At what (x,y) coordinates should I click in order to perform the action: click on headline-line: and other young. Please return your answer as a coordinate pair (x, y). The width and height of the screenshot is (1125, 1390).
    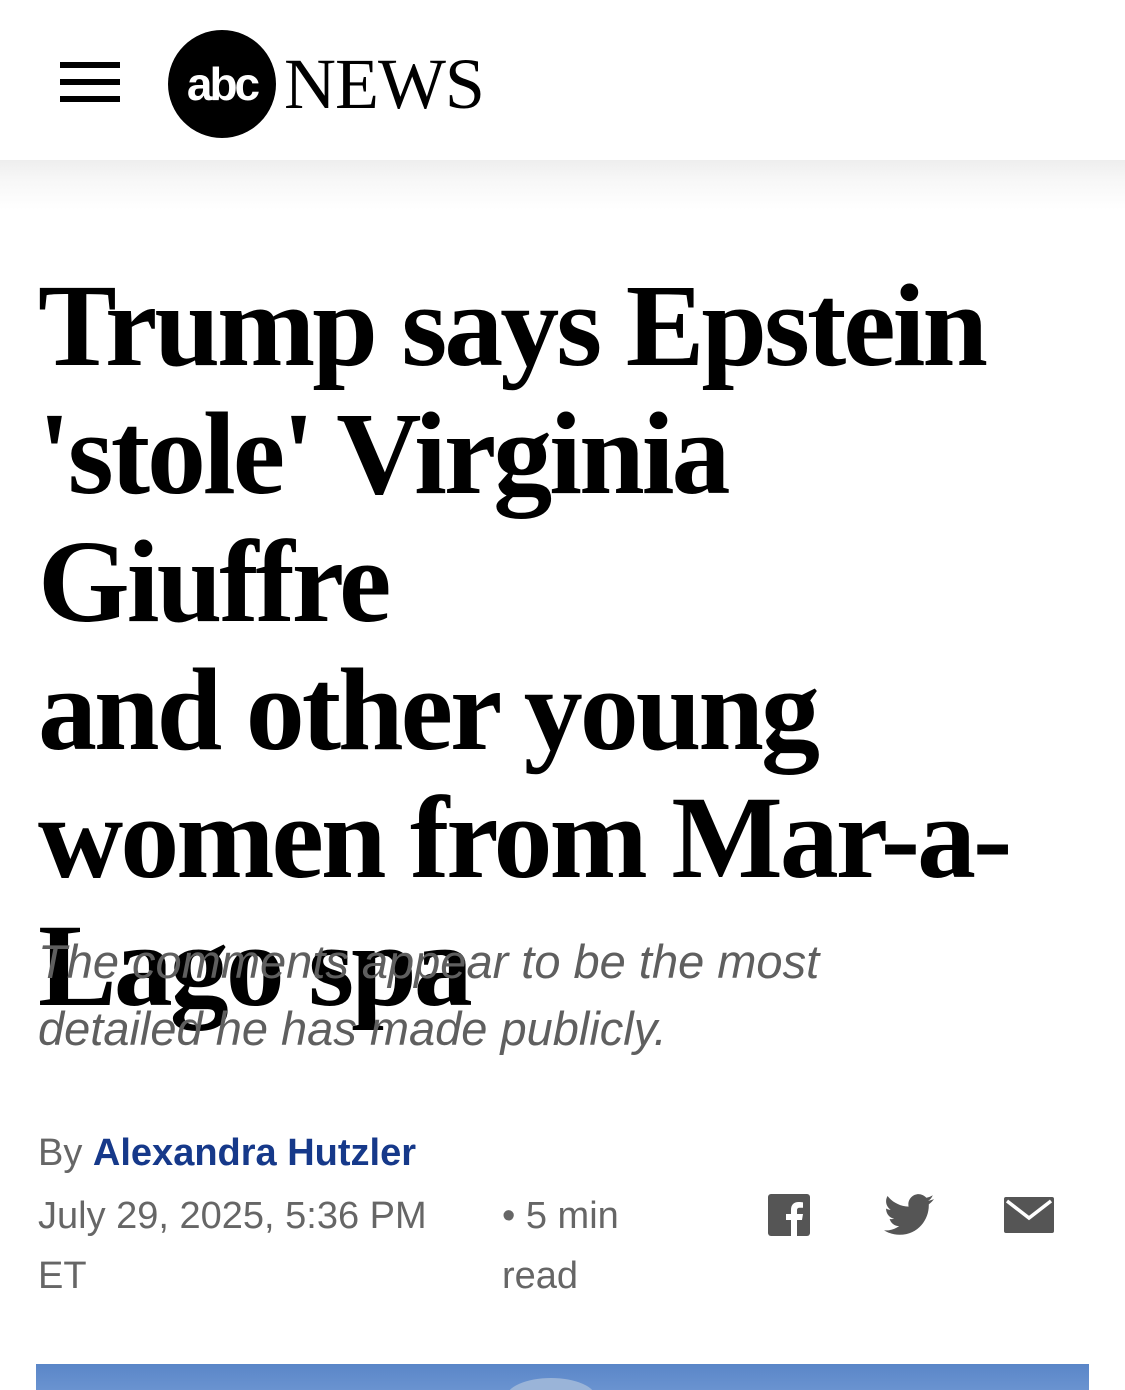
    Looking at the image, I should click on (429, 709).